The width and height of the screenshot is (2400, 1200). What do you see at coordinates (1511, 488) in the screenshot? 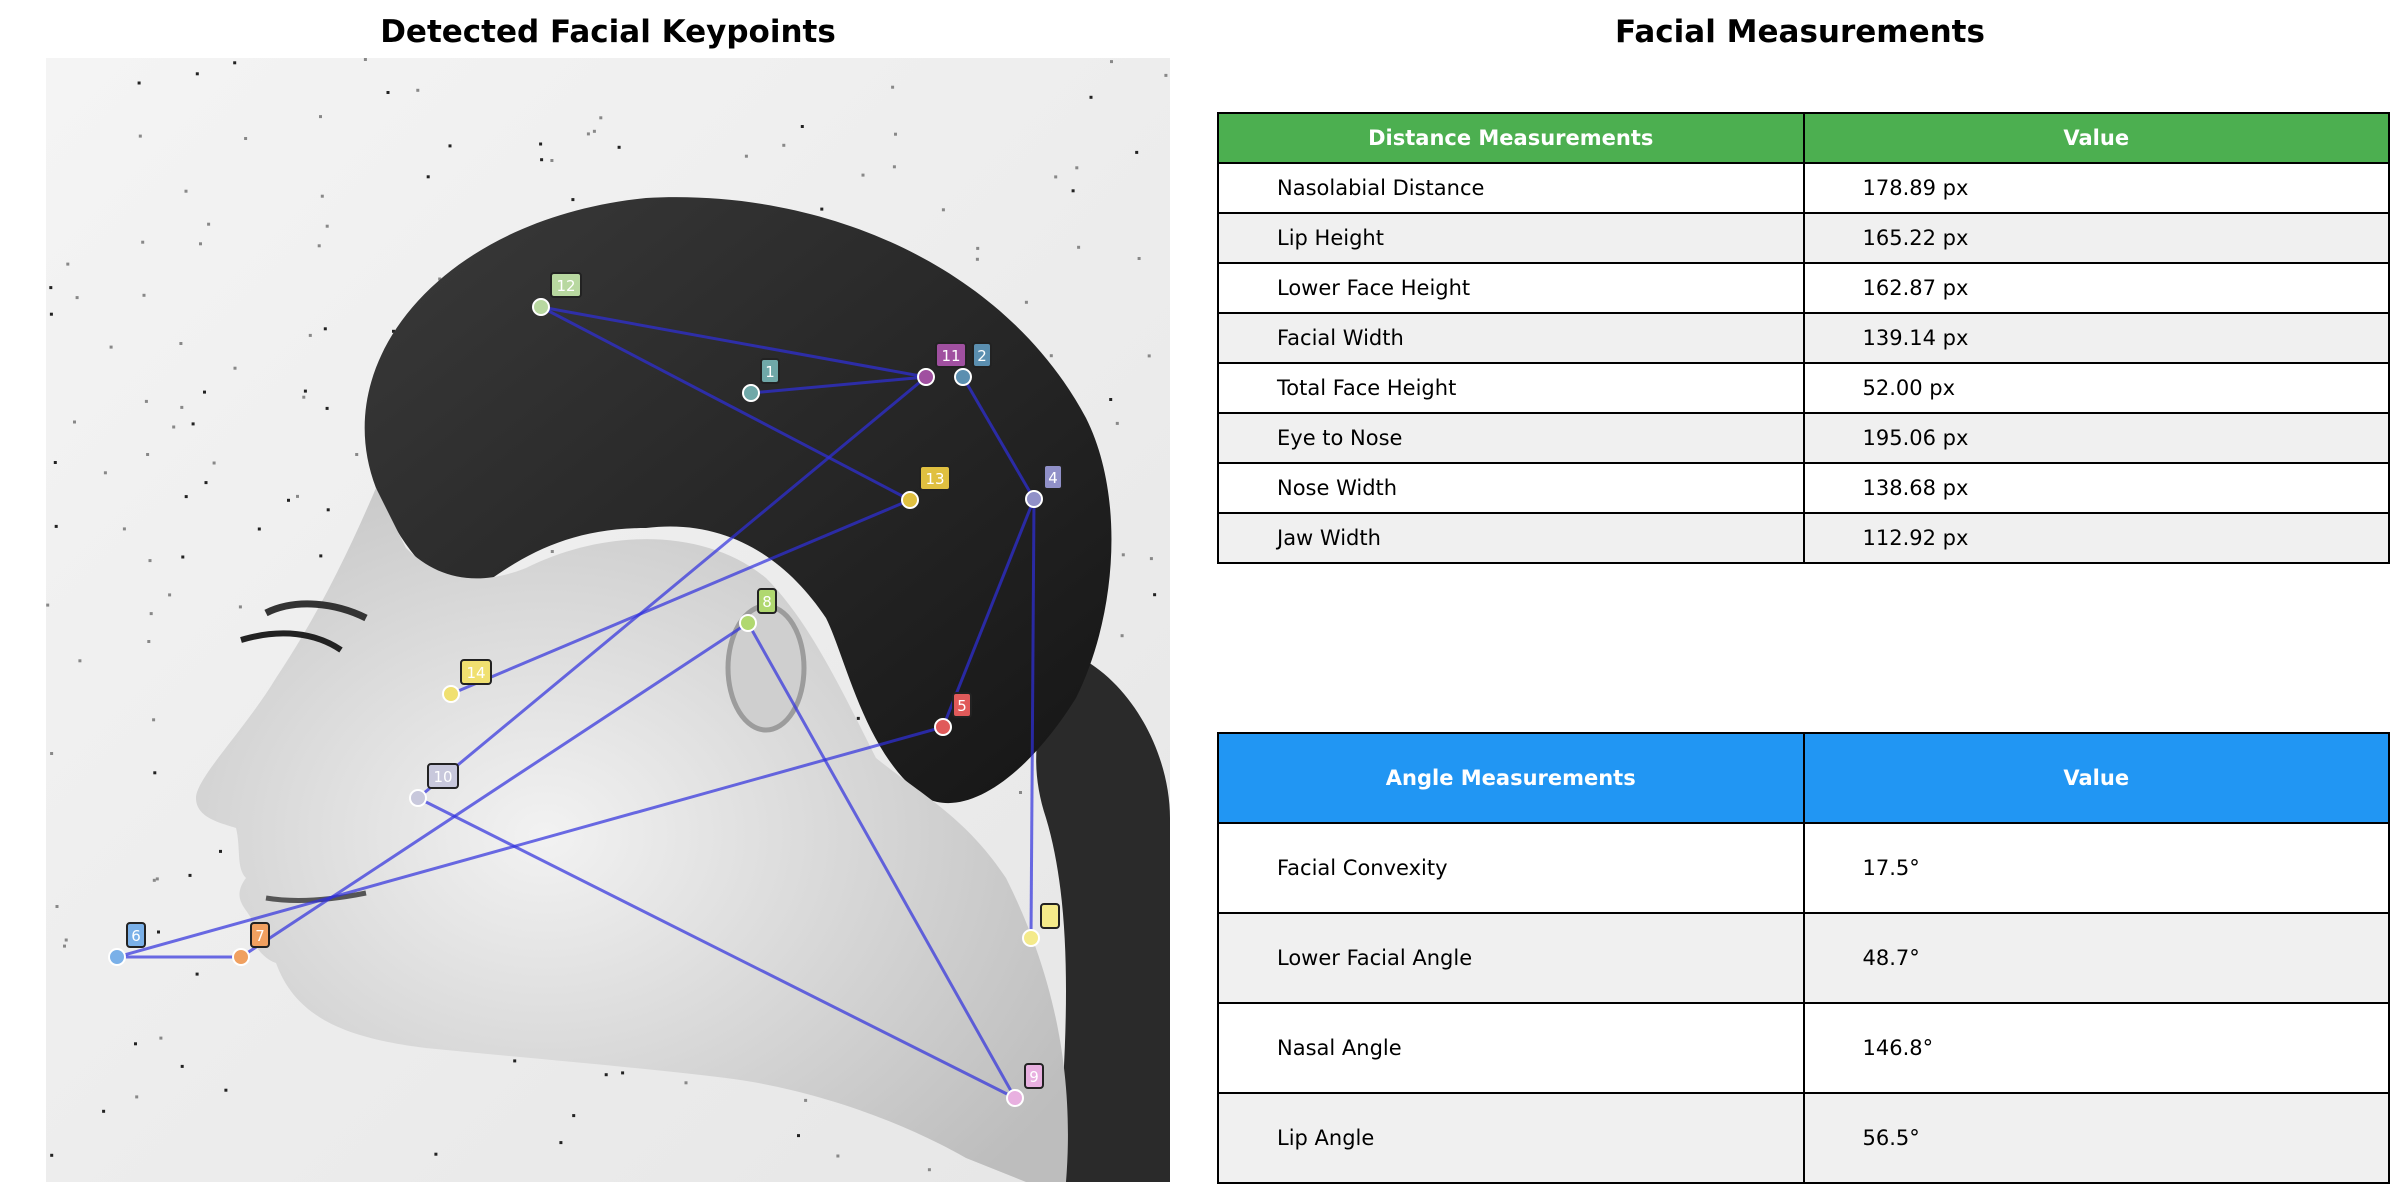
I see `distance-name: Nose Width` at bounding box center [1511, 488].